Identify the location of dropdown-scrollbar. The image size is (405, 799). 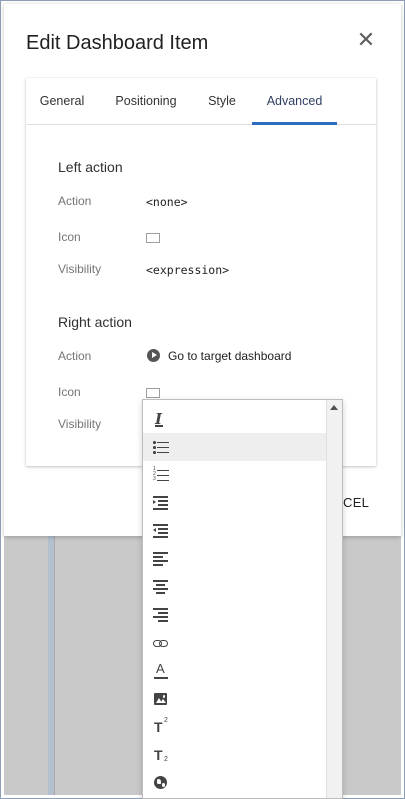
(334, 599).